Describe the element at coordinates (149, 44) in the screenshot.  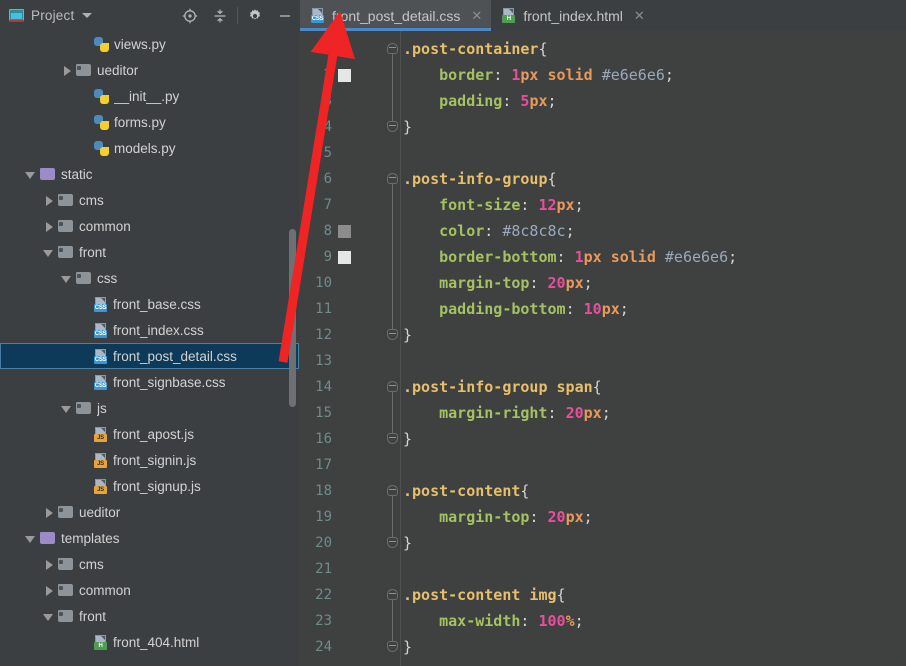
I see `tree-item: views.py` at that location.